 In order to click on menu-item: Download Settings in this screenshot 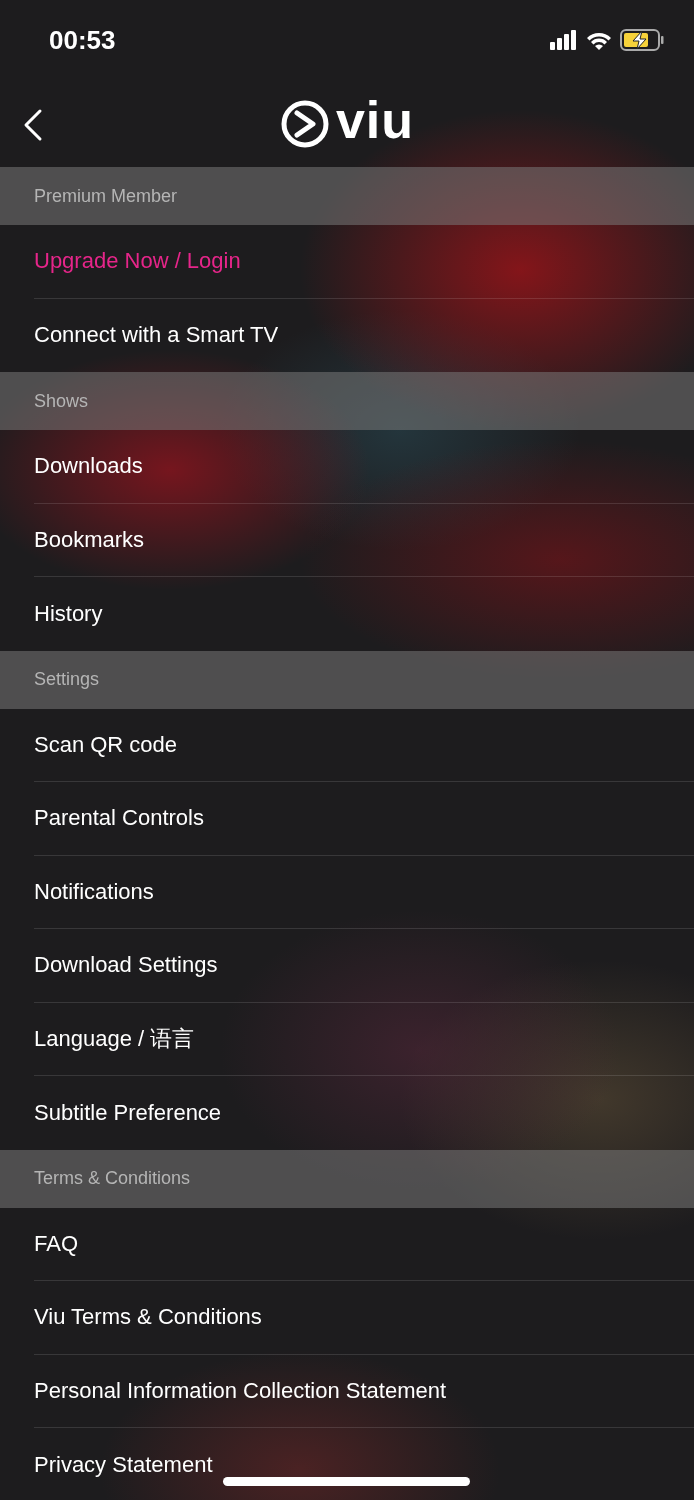, I will do `click(126, 965)`.